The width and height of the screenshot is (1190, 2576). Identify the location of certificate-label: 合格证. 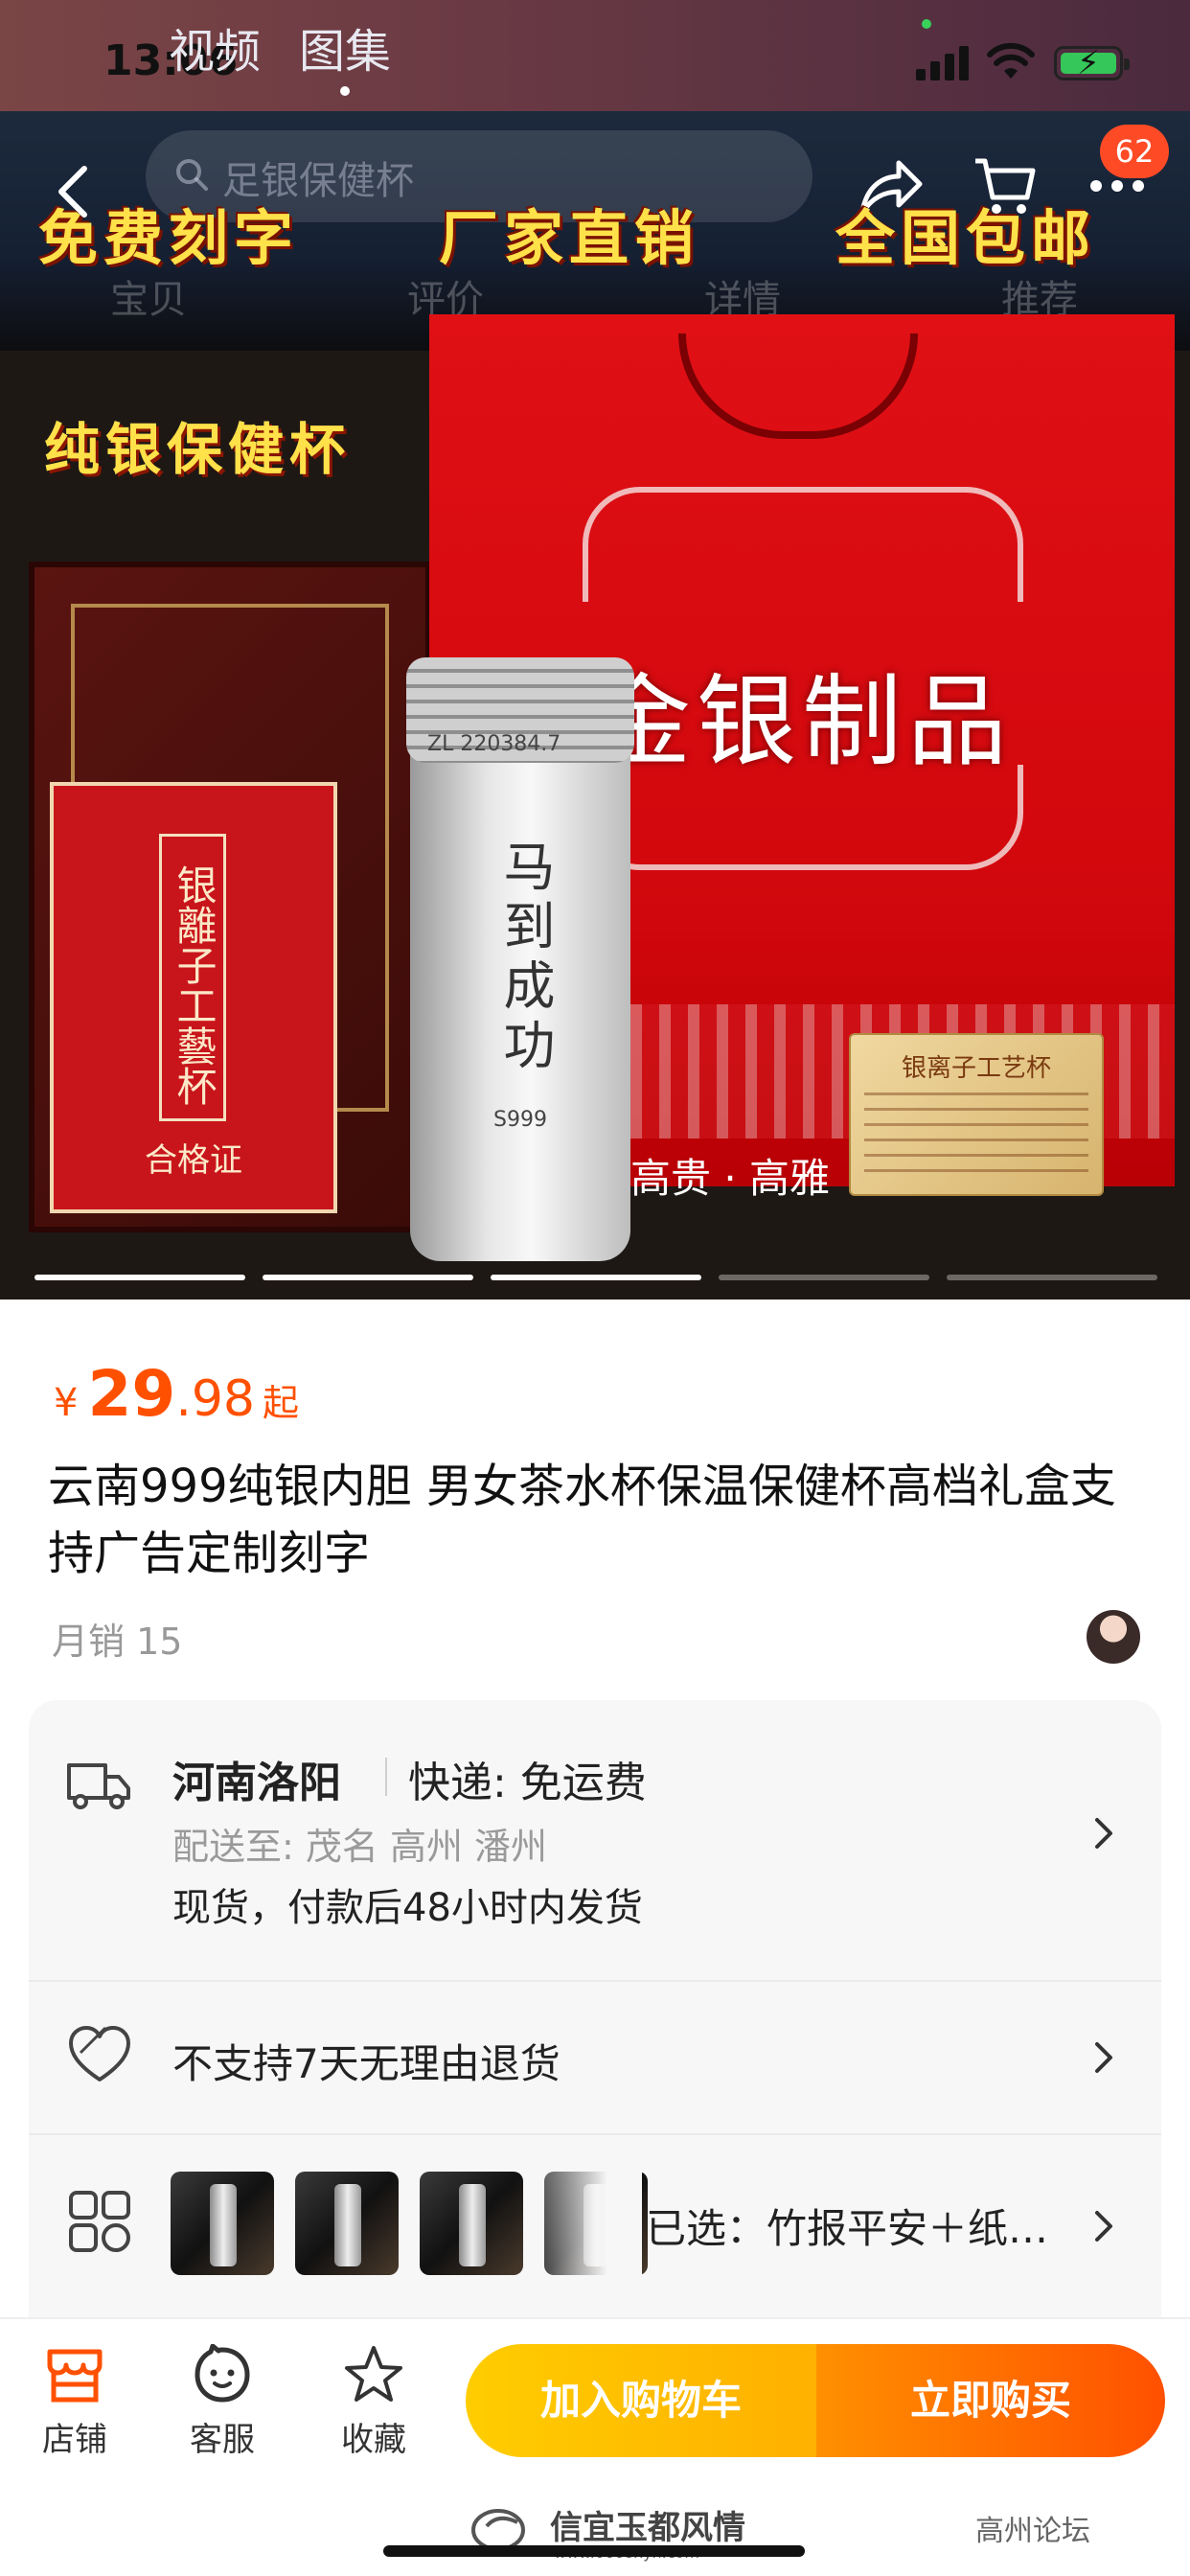
(194, 1160).